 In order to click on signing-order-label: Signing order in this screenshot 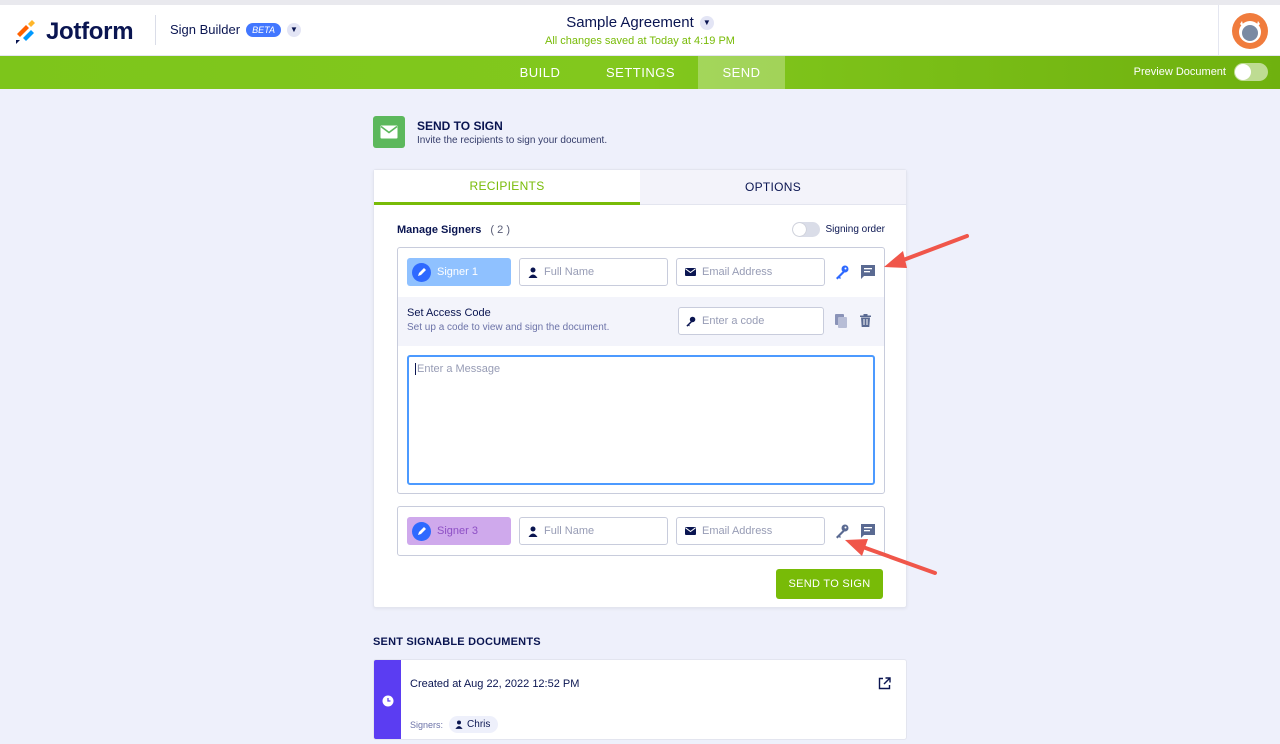, I will do `click(855, 229)`.